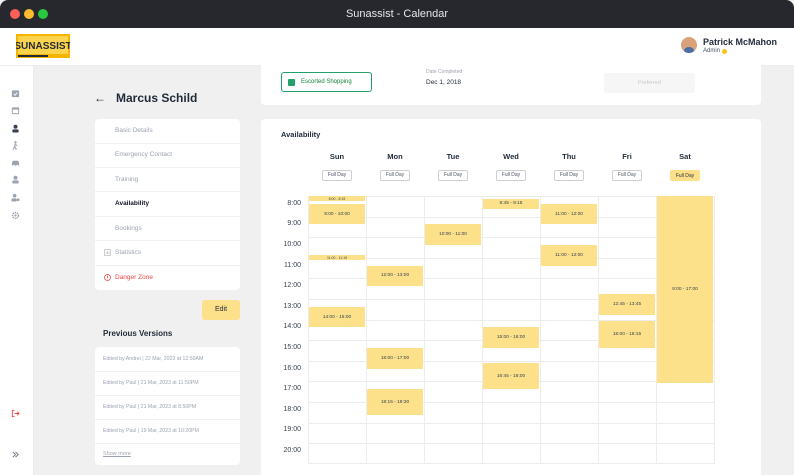 The width and height of the screenshot is (794, 475). I want to click on full-day-button-mon: Full Day, so click(395, 175).